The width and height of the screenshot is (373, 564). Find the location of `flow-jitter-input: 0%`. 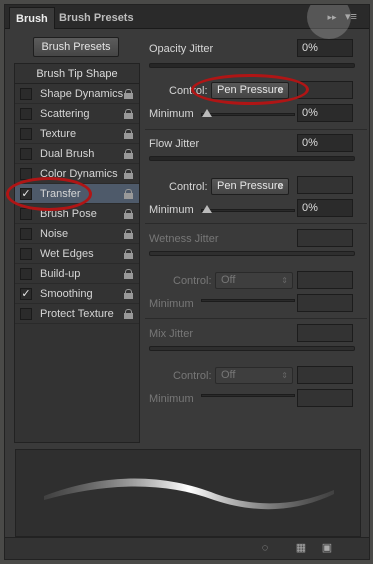

flow-jitter-input: 0% is located at coordinates (325, 143).